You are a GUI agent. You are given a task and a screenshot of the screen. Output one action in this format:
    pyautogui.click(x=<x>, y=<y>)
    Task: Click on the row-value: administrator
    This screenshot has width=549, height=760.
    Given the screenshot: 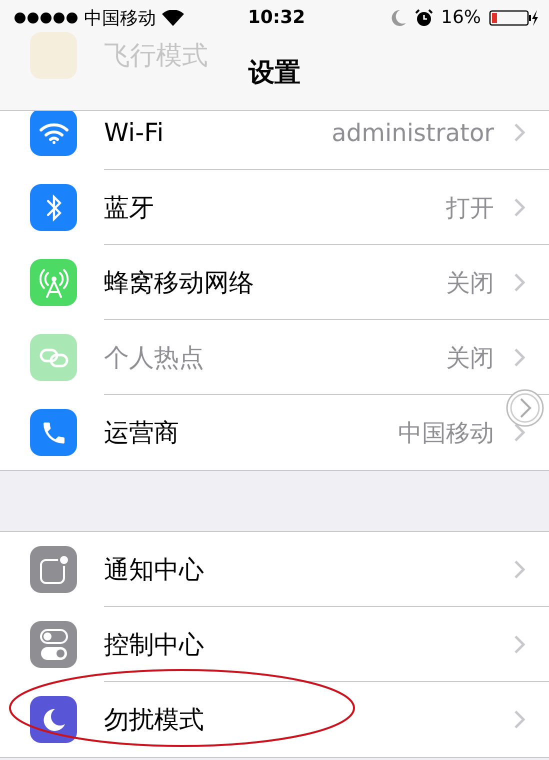 What is the action you would take?
    pyautogui.click(x=413, y=132)
    